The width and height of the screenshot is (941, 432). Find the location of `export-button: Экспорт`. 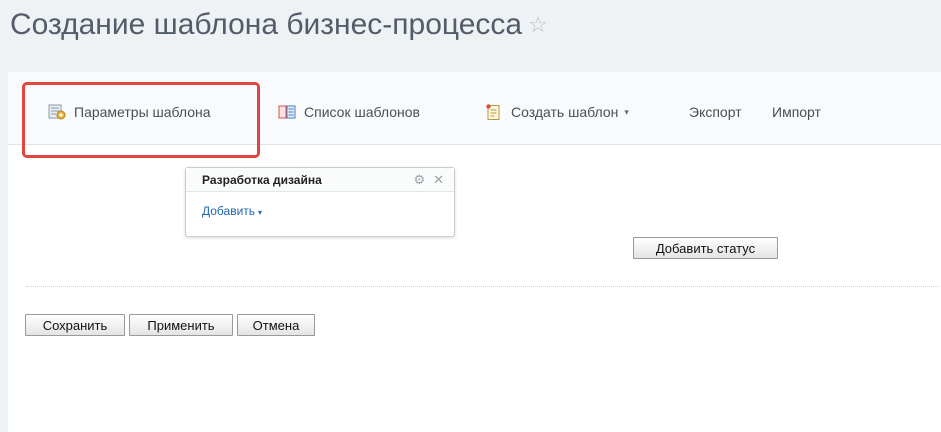

export-button: Экспорт is located at coordinates (715, 112).